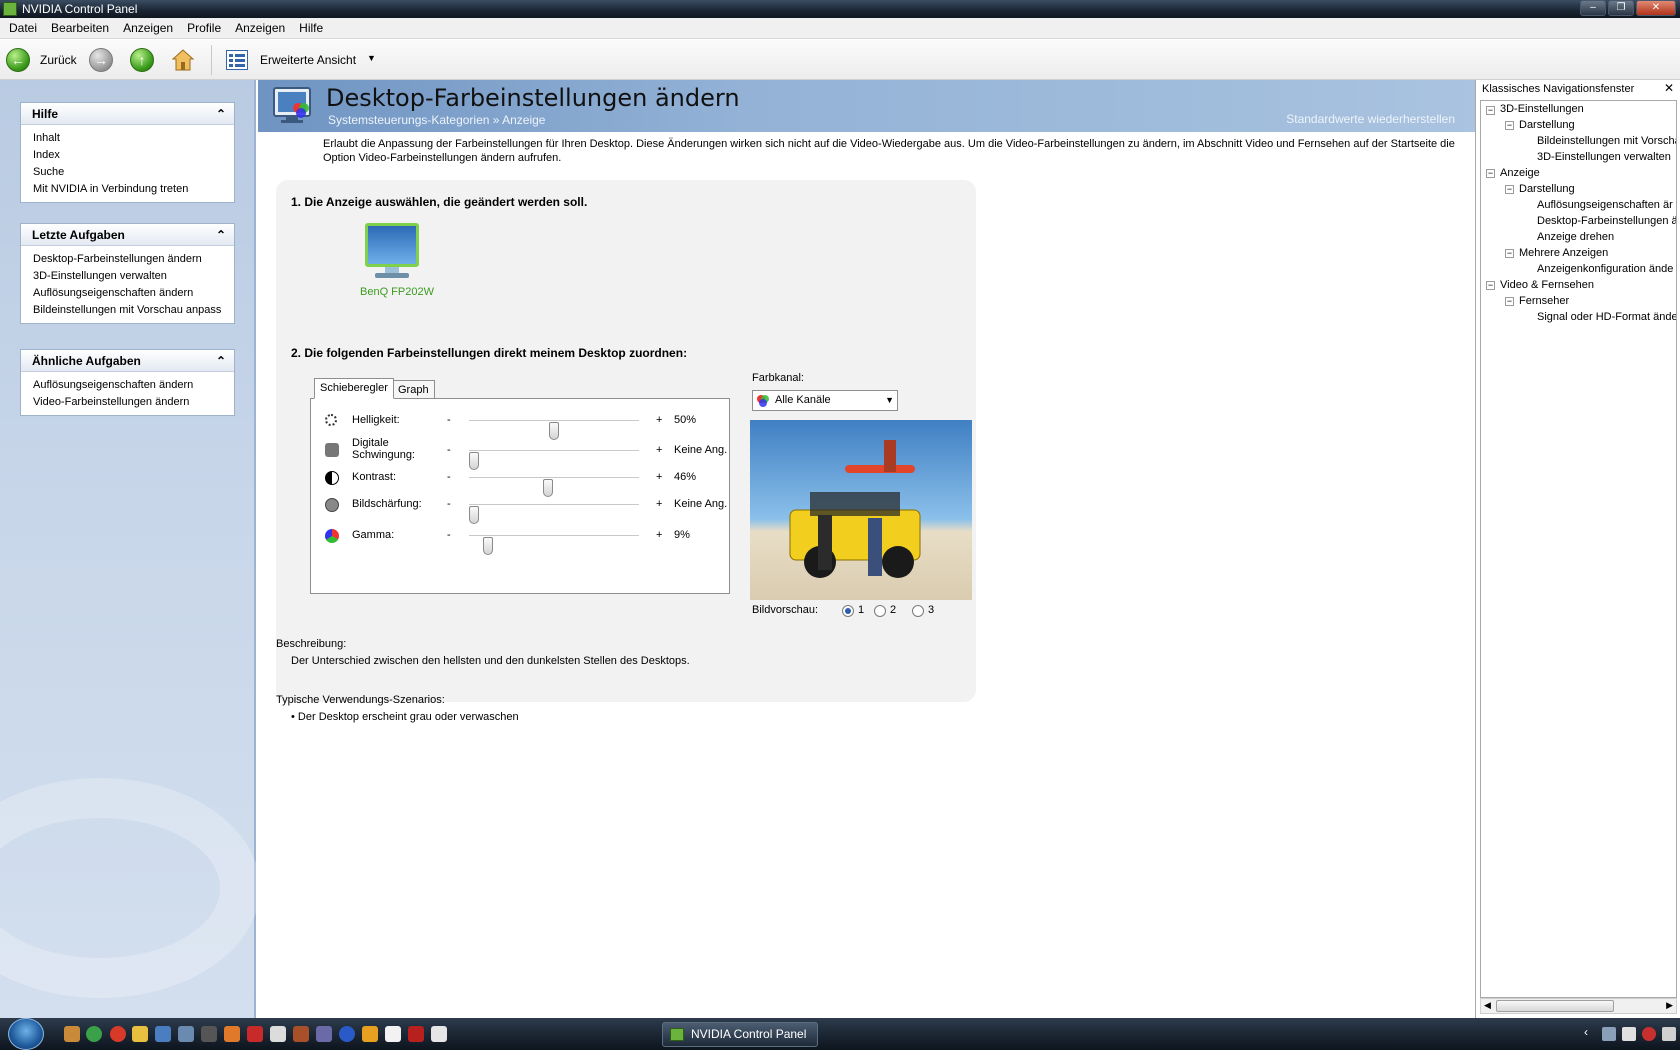  I want to click on monitor-icon, so click(392, 253).